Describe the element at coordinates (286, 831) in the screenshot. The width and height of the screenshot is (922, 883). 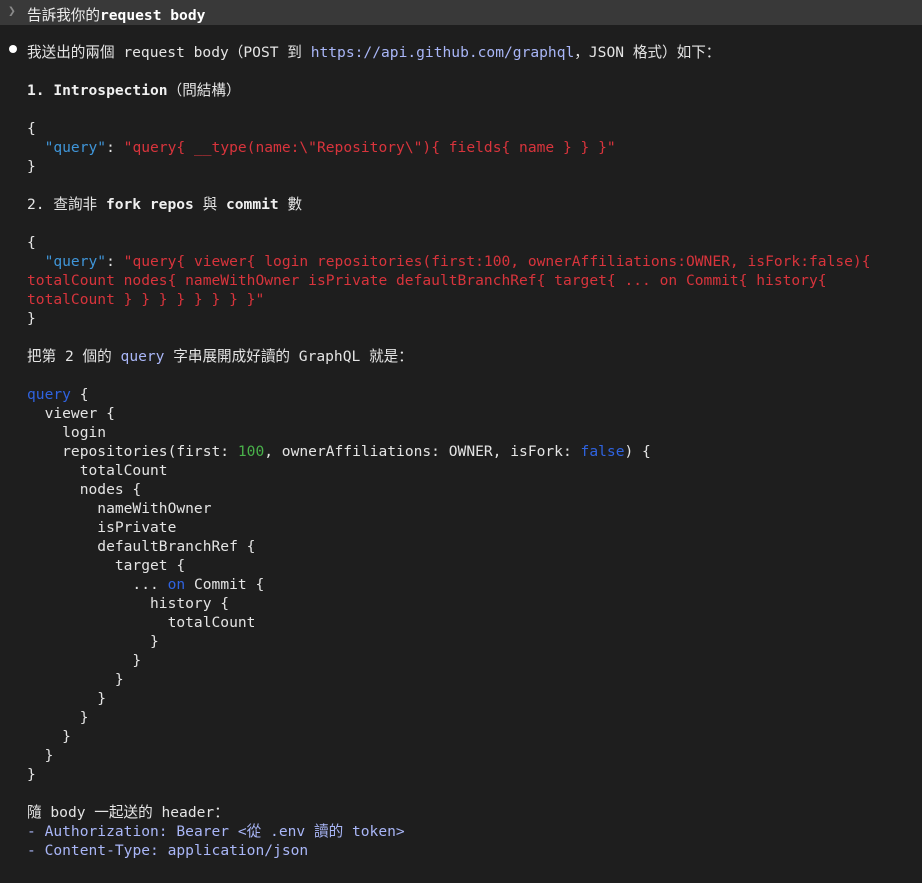
I see `header-value: Bearer <從 .env 讀的 token>` at that location.